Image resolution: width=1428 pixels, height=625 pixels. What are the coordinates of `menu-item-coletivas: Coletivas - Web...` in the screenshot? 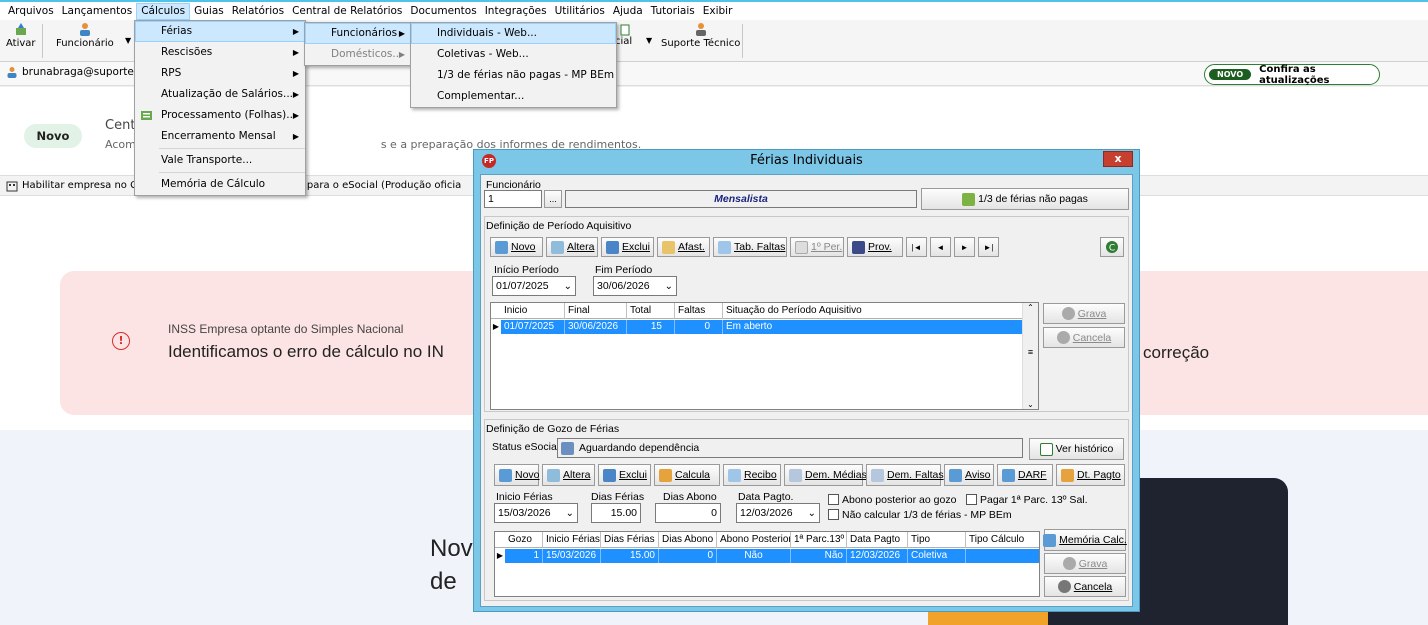 It's located at (513, 54).